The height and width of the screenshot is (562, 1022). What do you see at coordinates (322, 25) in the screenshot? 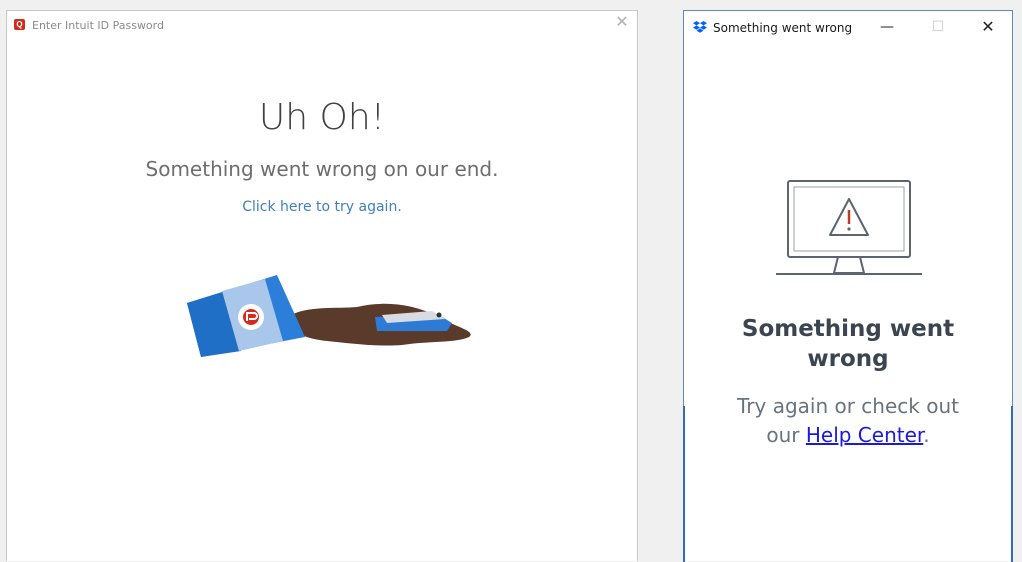
I see `intuit-titlebar: Q Enter Intuit ID Password ✕` at bounding box center [322, 25].